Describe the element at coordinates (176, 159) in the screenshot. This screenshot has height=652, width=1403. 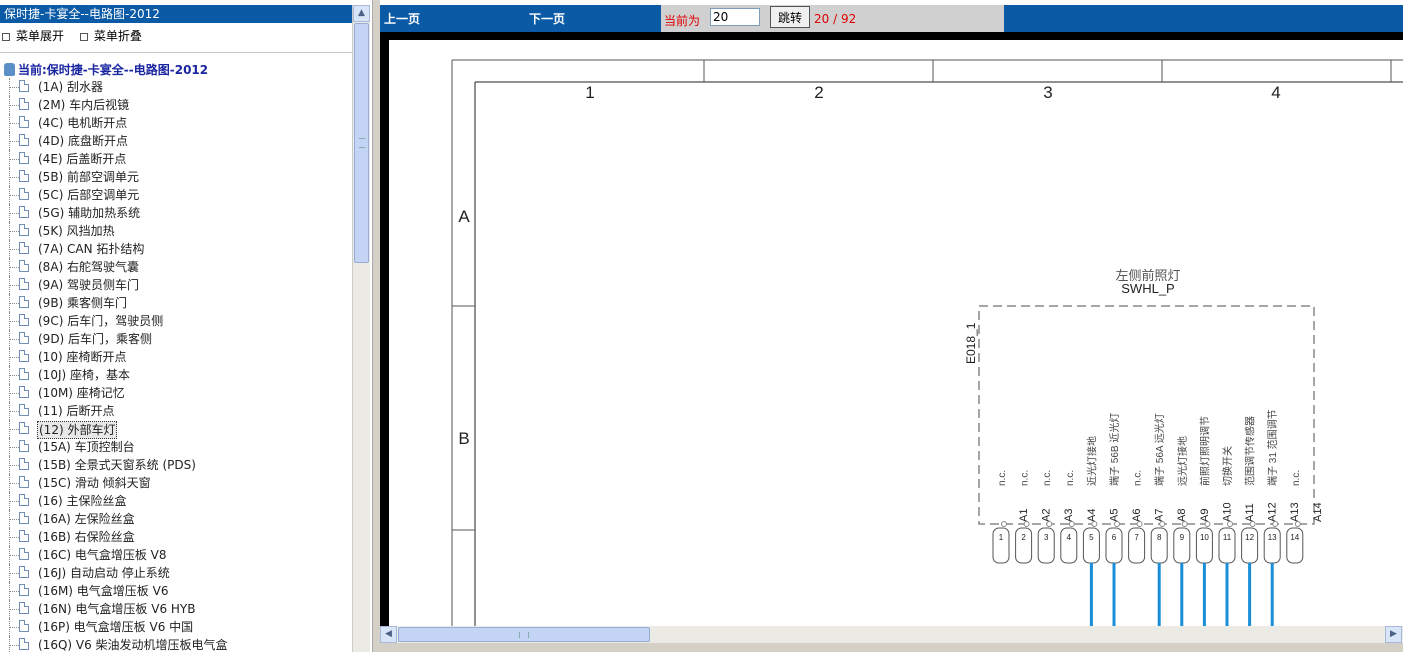
I see `tree-item: (4E) 后盖断开点` at that location.